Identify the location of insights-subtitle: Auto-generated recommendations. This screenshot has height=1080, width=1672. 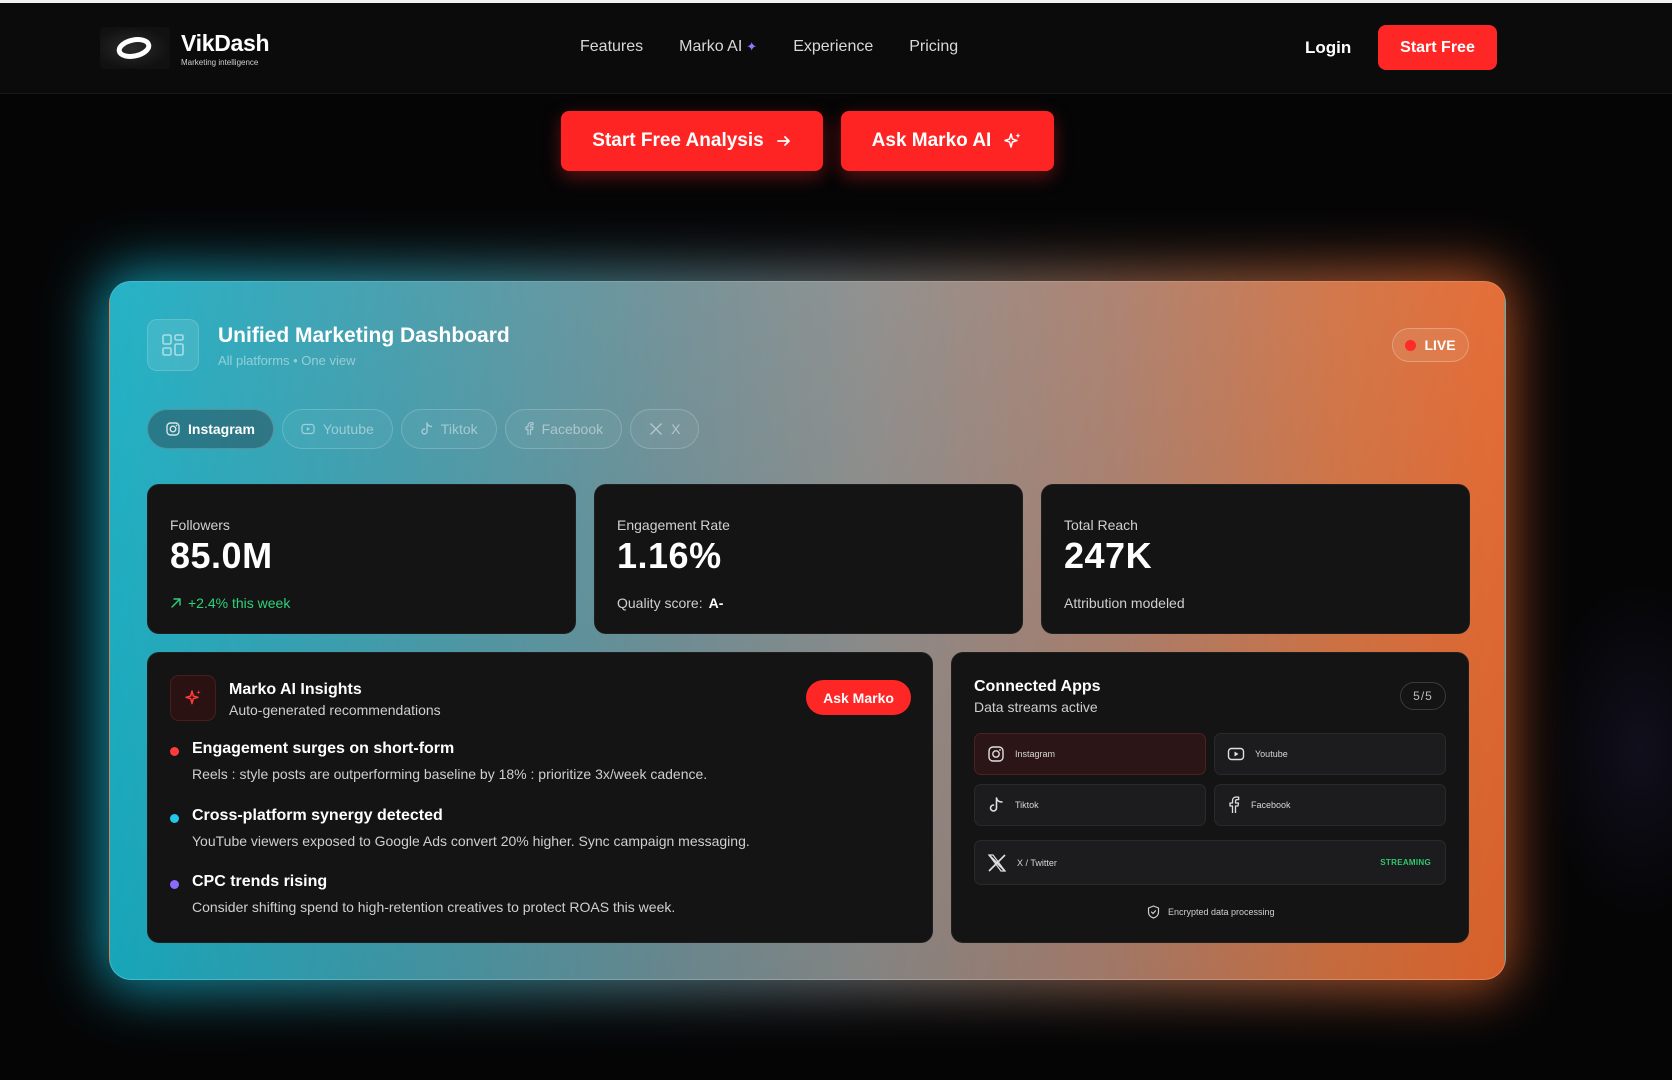
(335, 710).